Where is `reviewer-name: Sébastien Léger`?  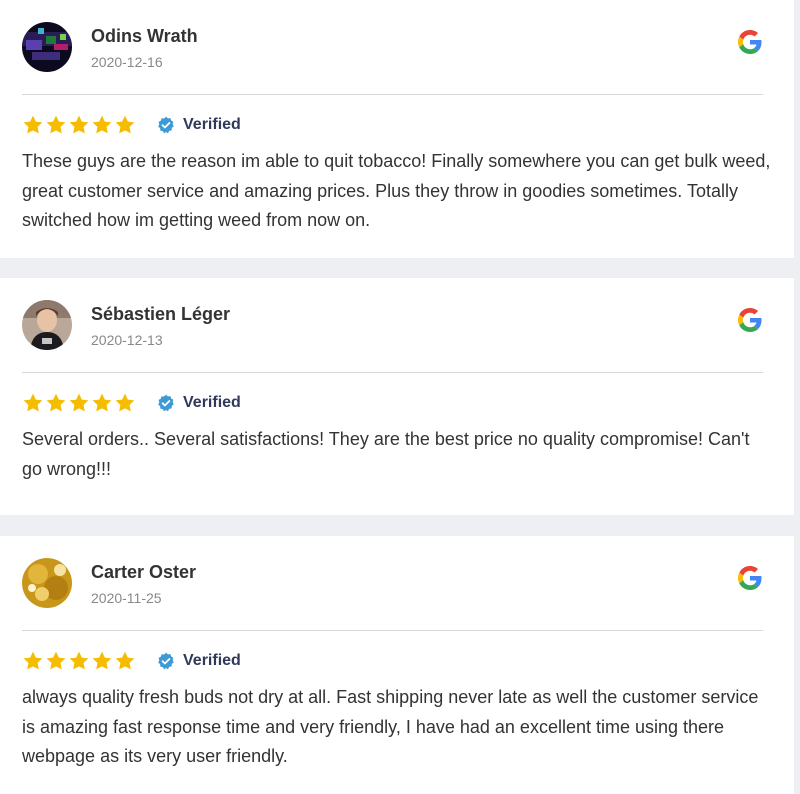 reviewer-name: Sébastien Léger is located at coordinates (160, 314).